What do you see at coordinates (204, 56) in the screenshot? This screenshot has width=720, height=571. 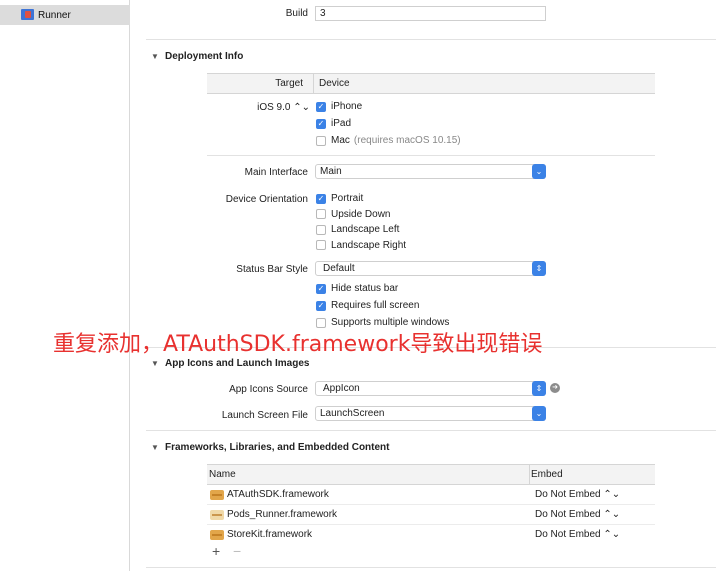 I see `deployment-info-title: Deployment Info` at bounding box center [204, 56].